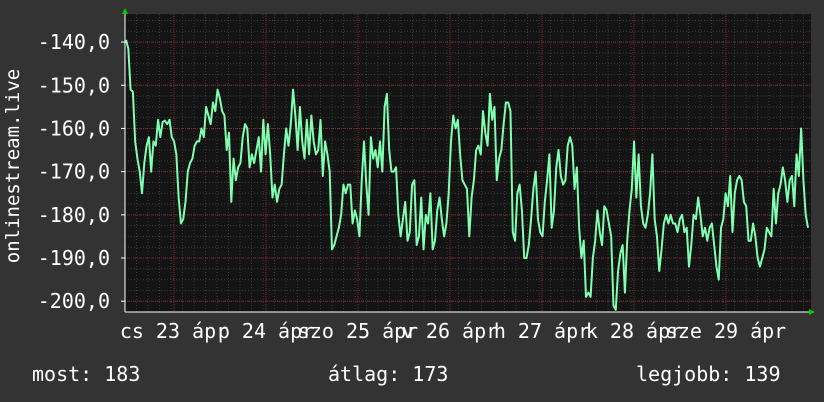  What do you see at coordinates (13, 166) in the screenshot?
I see `y-axis-label: onlinestream.live` at bounding box center [13, 166].